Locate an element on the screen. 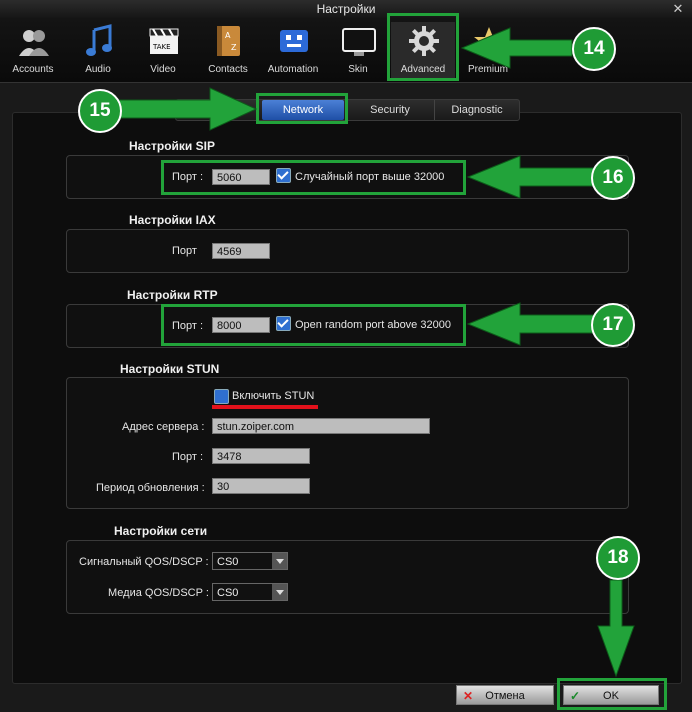 This screenshot has width=692, height=712. callout-16: 16 is located at coordinates (613, 178).